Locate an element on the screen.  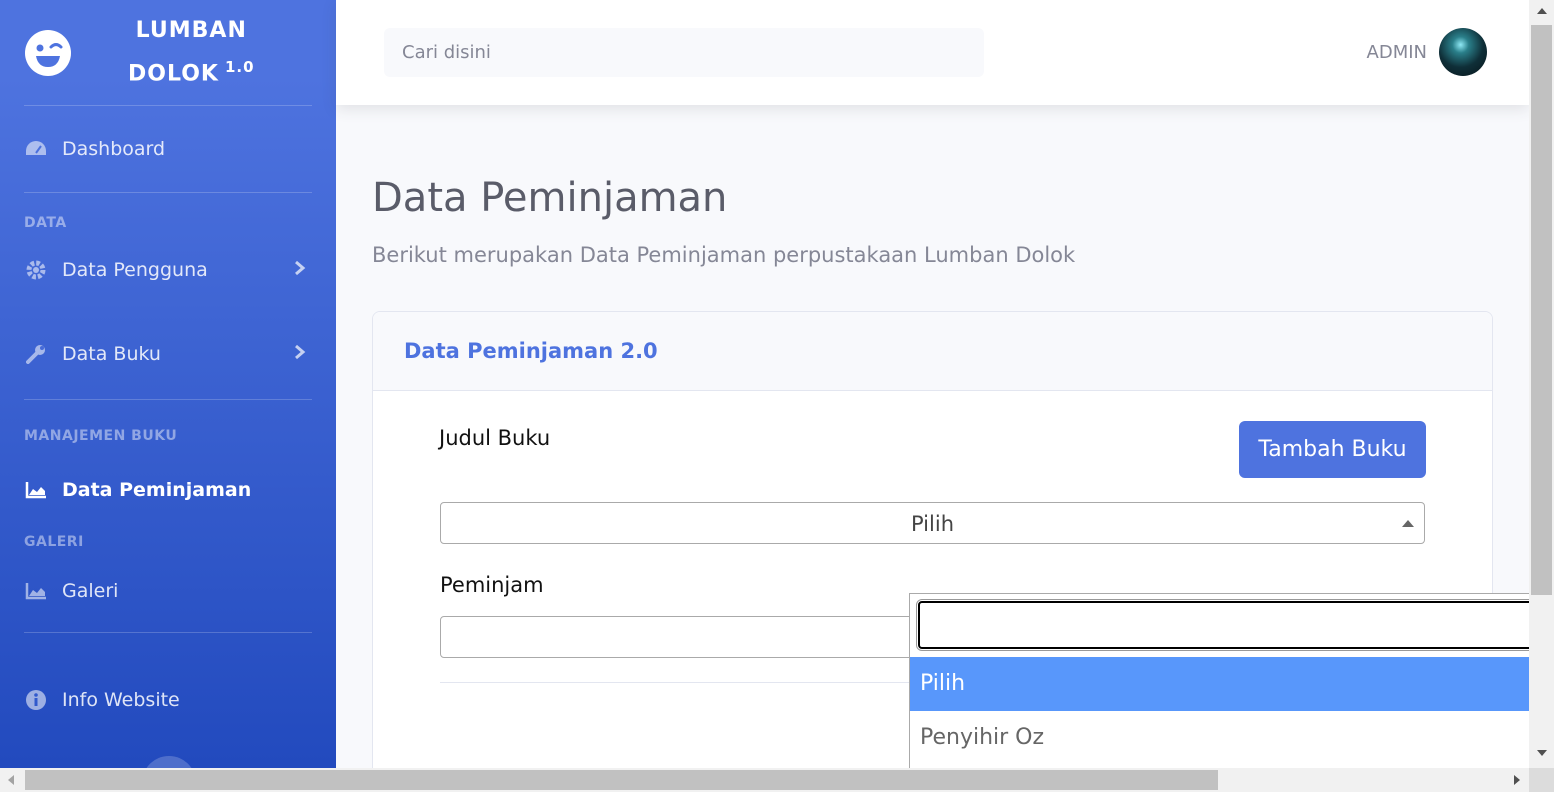
brand: LUMBAN DOLOK 1.0 is located at coordinates (168, 52).